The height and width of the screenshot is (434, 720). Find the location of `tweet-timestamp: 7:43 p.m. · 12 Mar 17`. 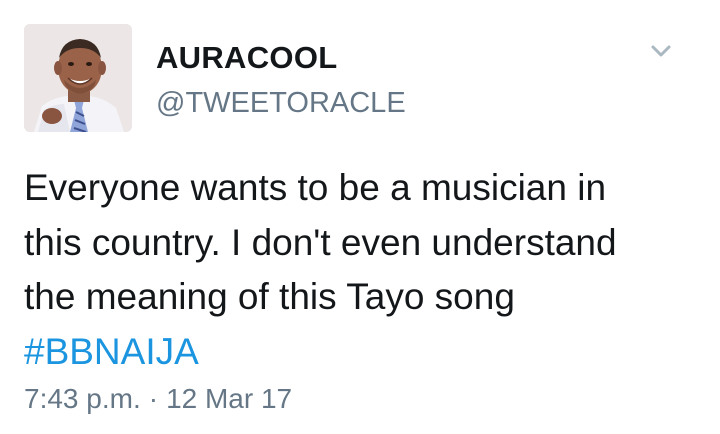

tweet-timestamp: 7:43 p.m. · 12 Mar 17 is located at coordinates (158, 399).